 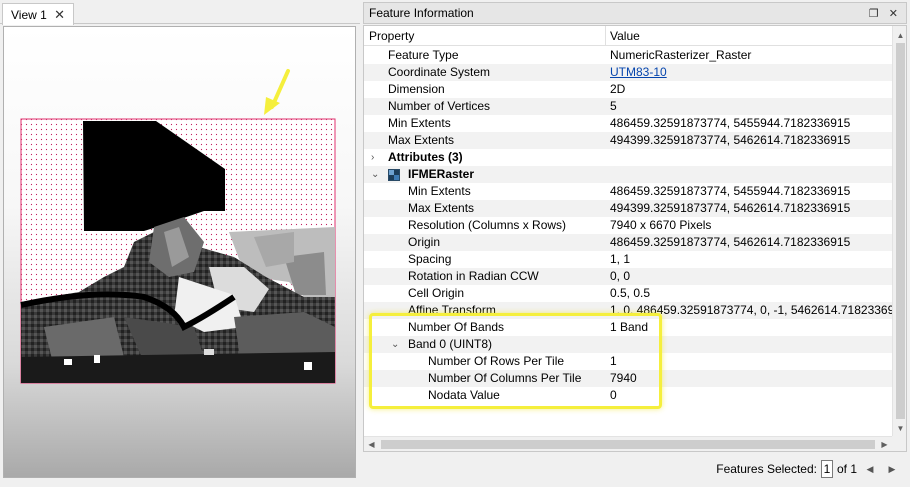 I want to click on panel-title: Feature Information, so click(x=421, y=13).